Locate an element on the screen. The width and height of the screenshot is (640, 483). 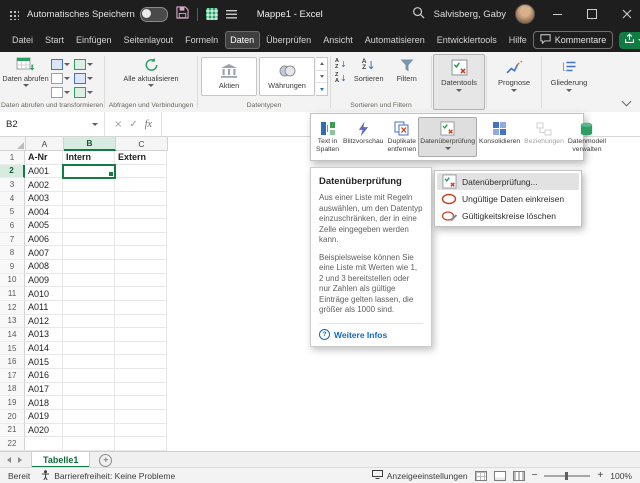
cell-B19 is located at coordinates (89, 403).